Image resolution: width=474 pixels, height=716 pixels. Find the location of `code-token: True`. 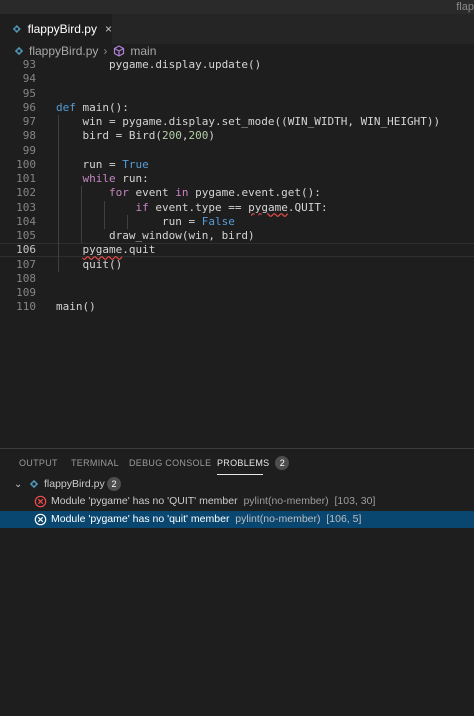

code-token: True is located at coordinates (135, 164).